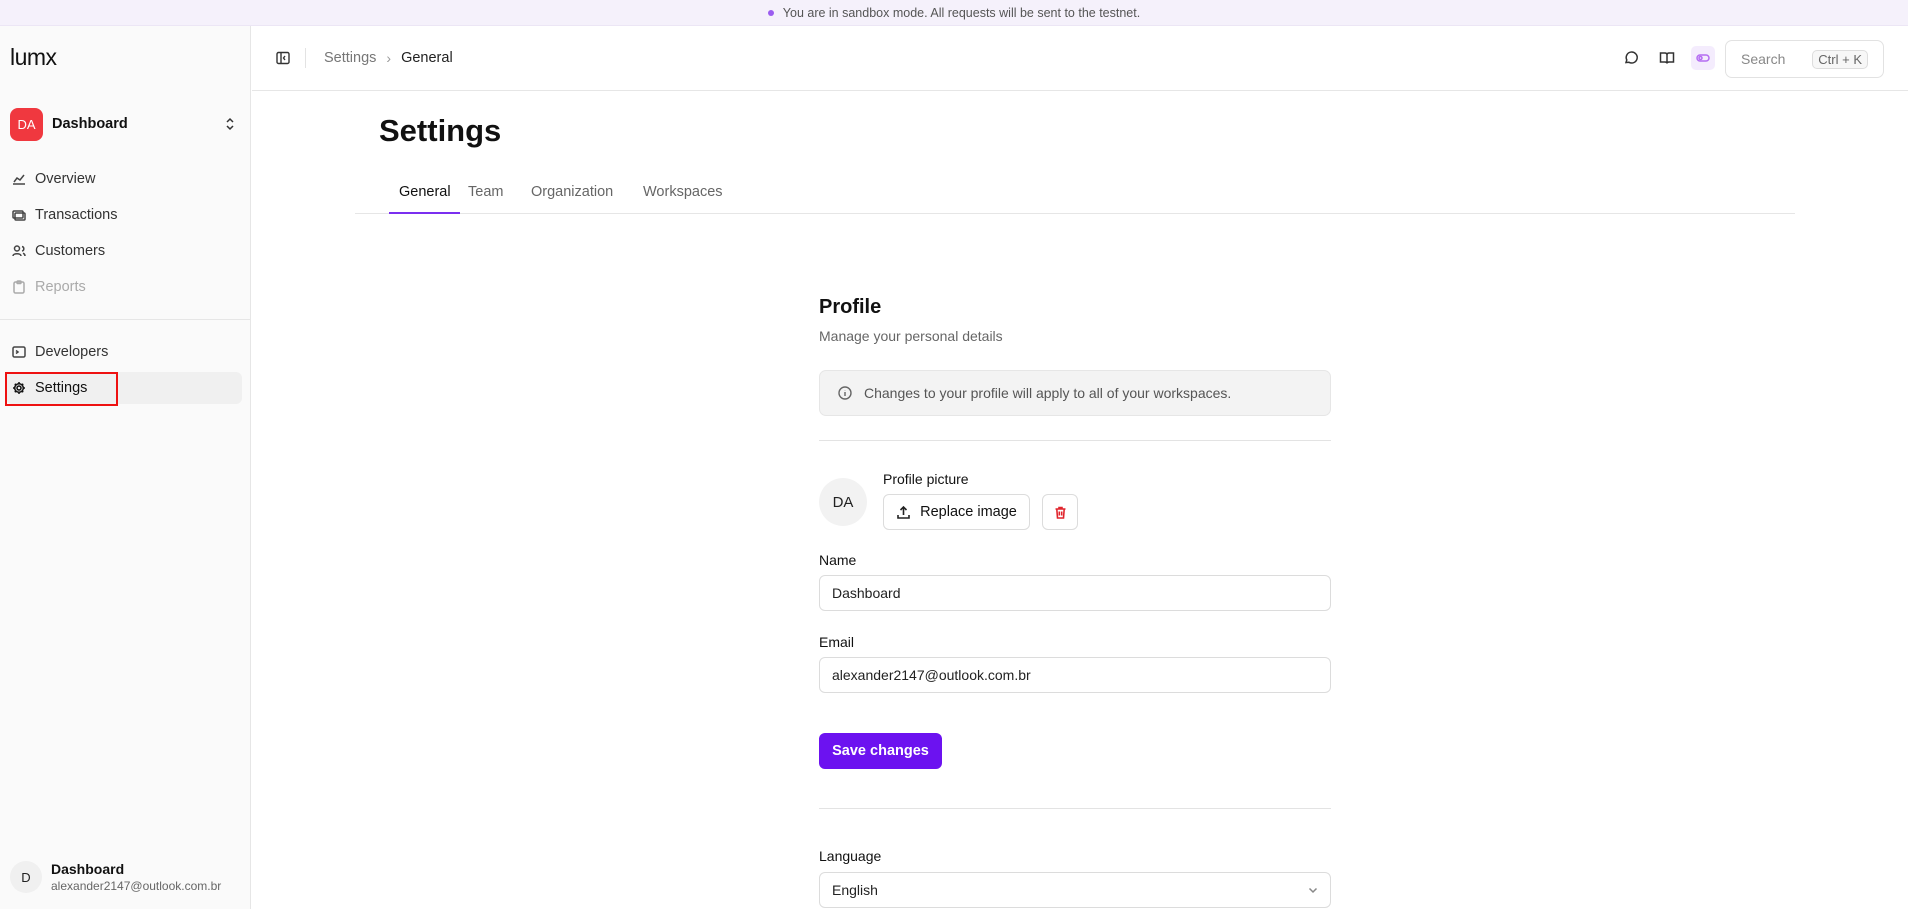 The height and width of the screenshot is (909, 1908). I want to click on sidebar-item-label: Settings, so click(61, 388).